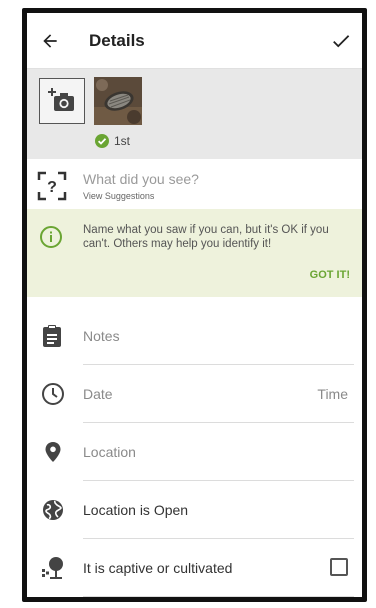 The image size is (376, 608). Describe the element at coordinates (122, 141) in the screenshot. I see `first-photo-label: 1st` at that location.